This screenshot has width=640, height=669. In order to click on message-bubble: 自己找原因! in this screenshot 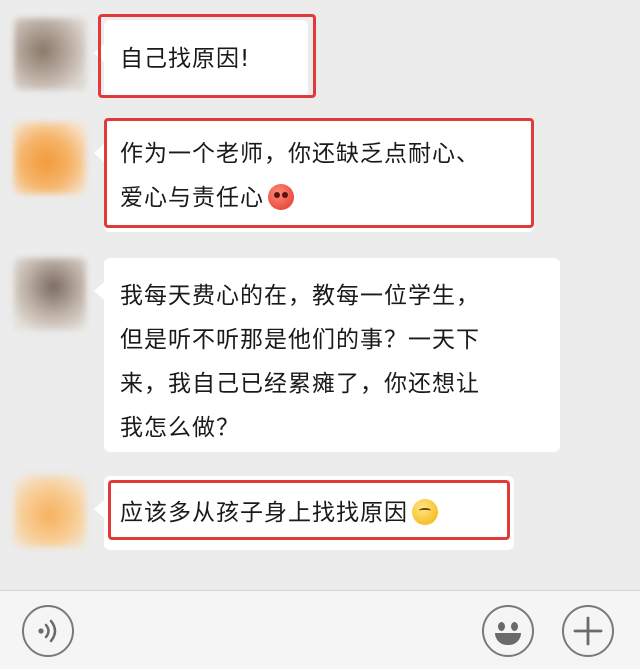, I will do `click(201, 59)`.